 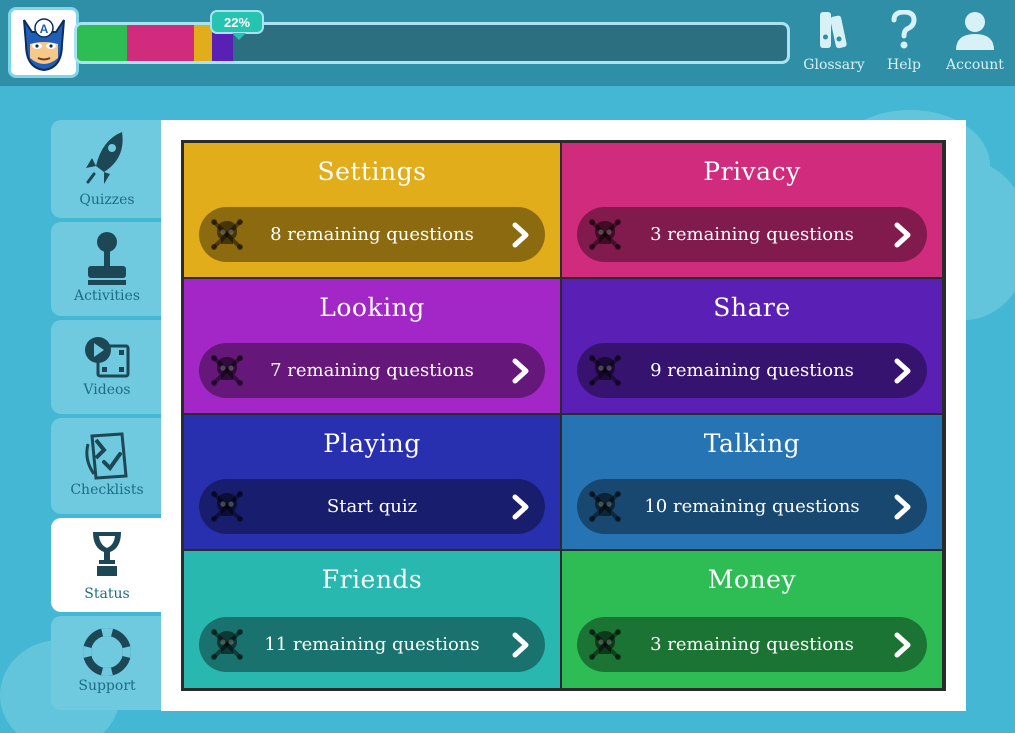 I want to click on quiz-status-label: 8 remaining questions, so click(x=372, y=234).